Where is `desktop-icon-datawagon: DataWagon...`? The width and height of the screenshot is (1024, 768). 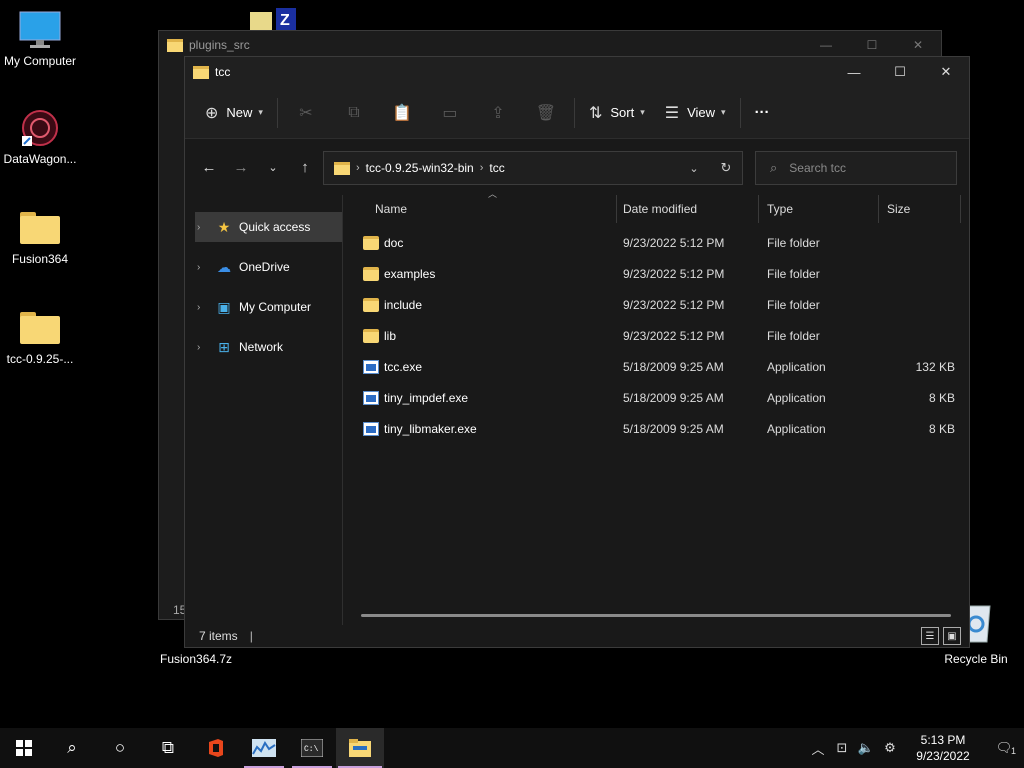 desktop-icon-datawagon: DataWagon... is located at coordinates (40, 137).